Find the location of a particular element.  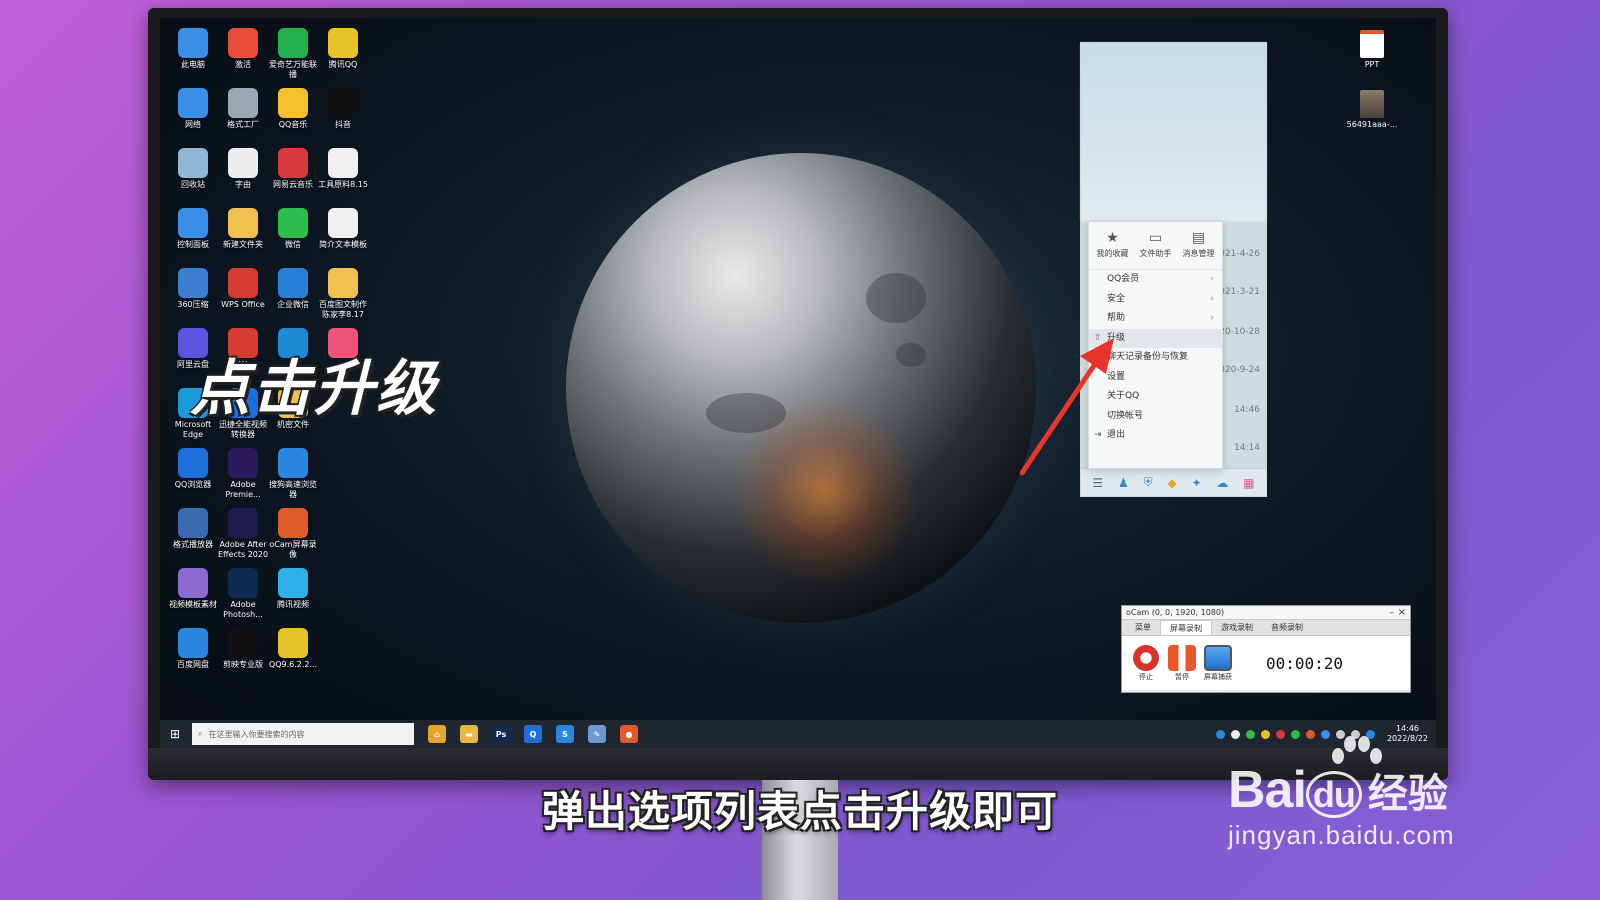

desktop-icon-label: 简介文本模板 is located at coordinates (343, 244).